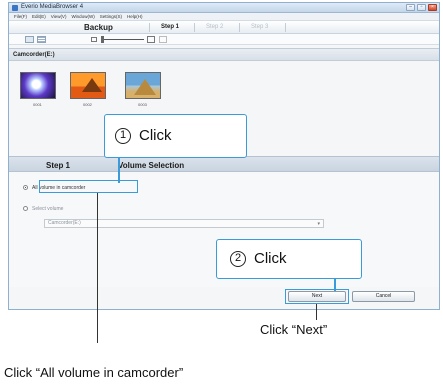 Image resolution: width=443 pixels, height=389 pixels. I want to click on callout-2-text: Click, so click(270, 258).